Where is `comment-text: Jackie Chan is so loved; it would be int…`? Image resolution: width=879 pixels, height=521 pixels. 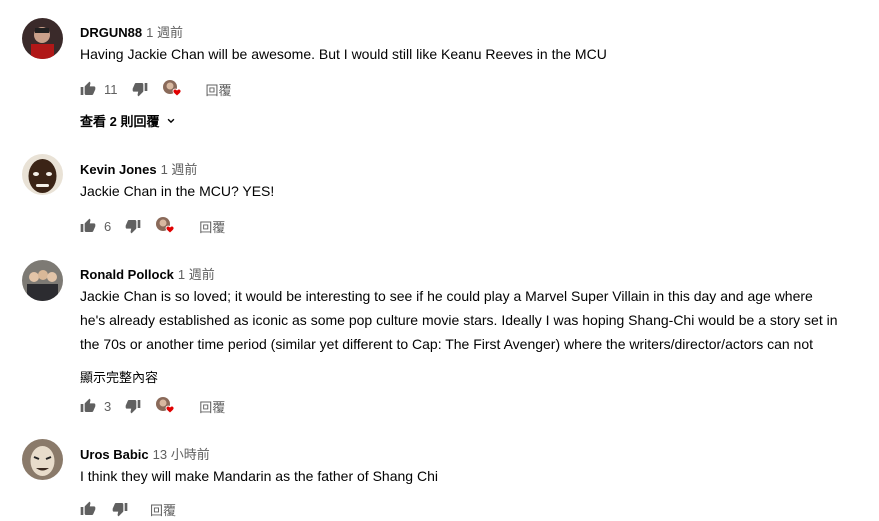
comment-text: Jackie Chan is so loved; it would be int… is located at coordinates (459, 325).